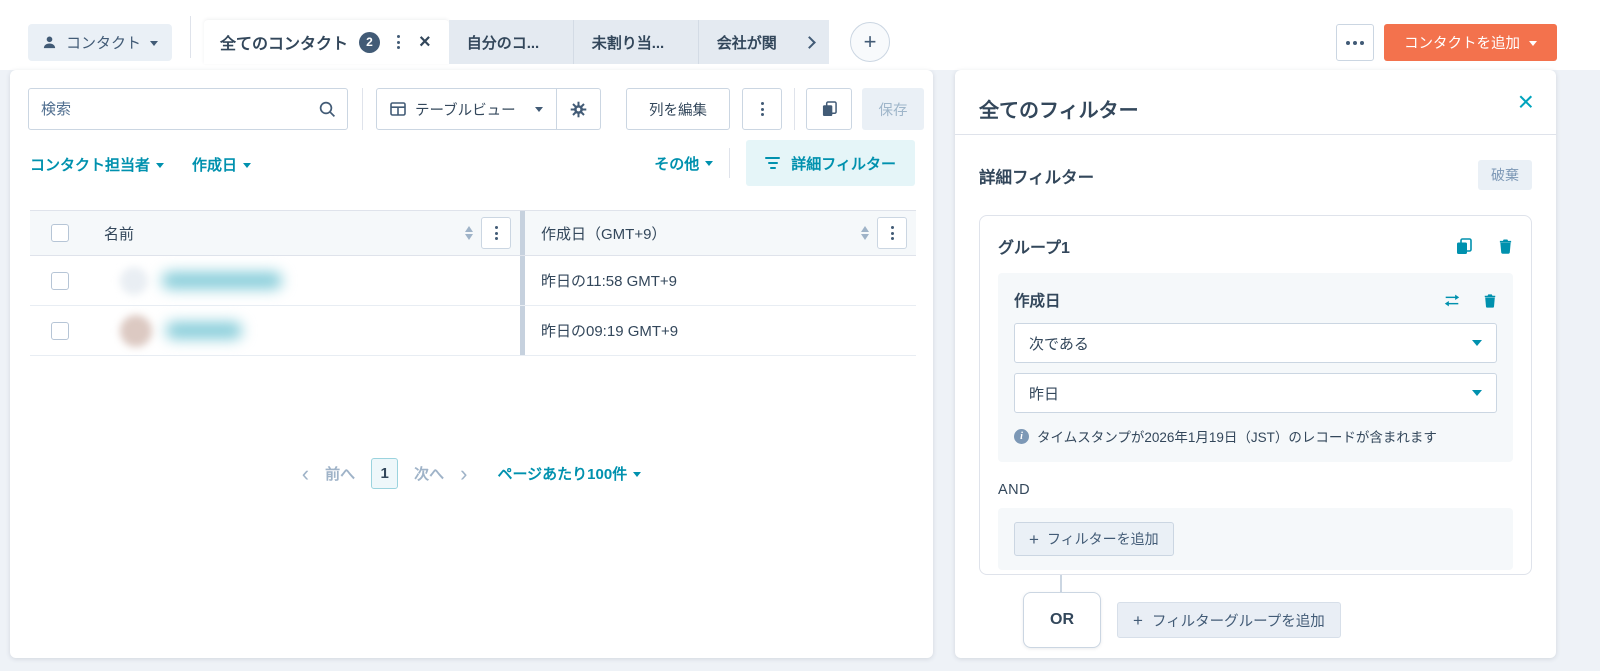  What do you see at coordinates (773, 163) in the screenshot?
I see `filter-icon` at bounding box center [773, 163].